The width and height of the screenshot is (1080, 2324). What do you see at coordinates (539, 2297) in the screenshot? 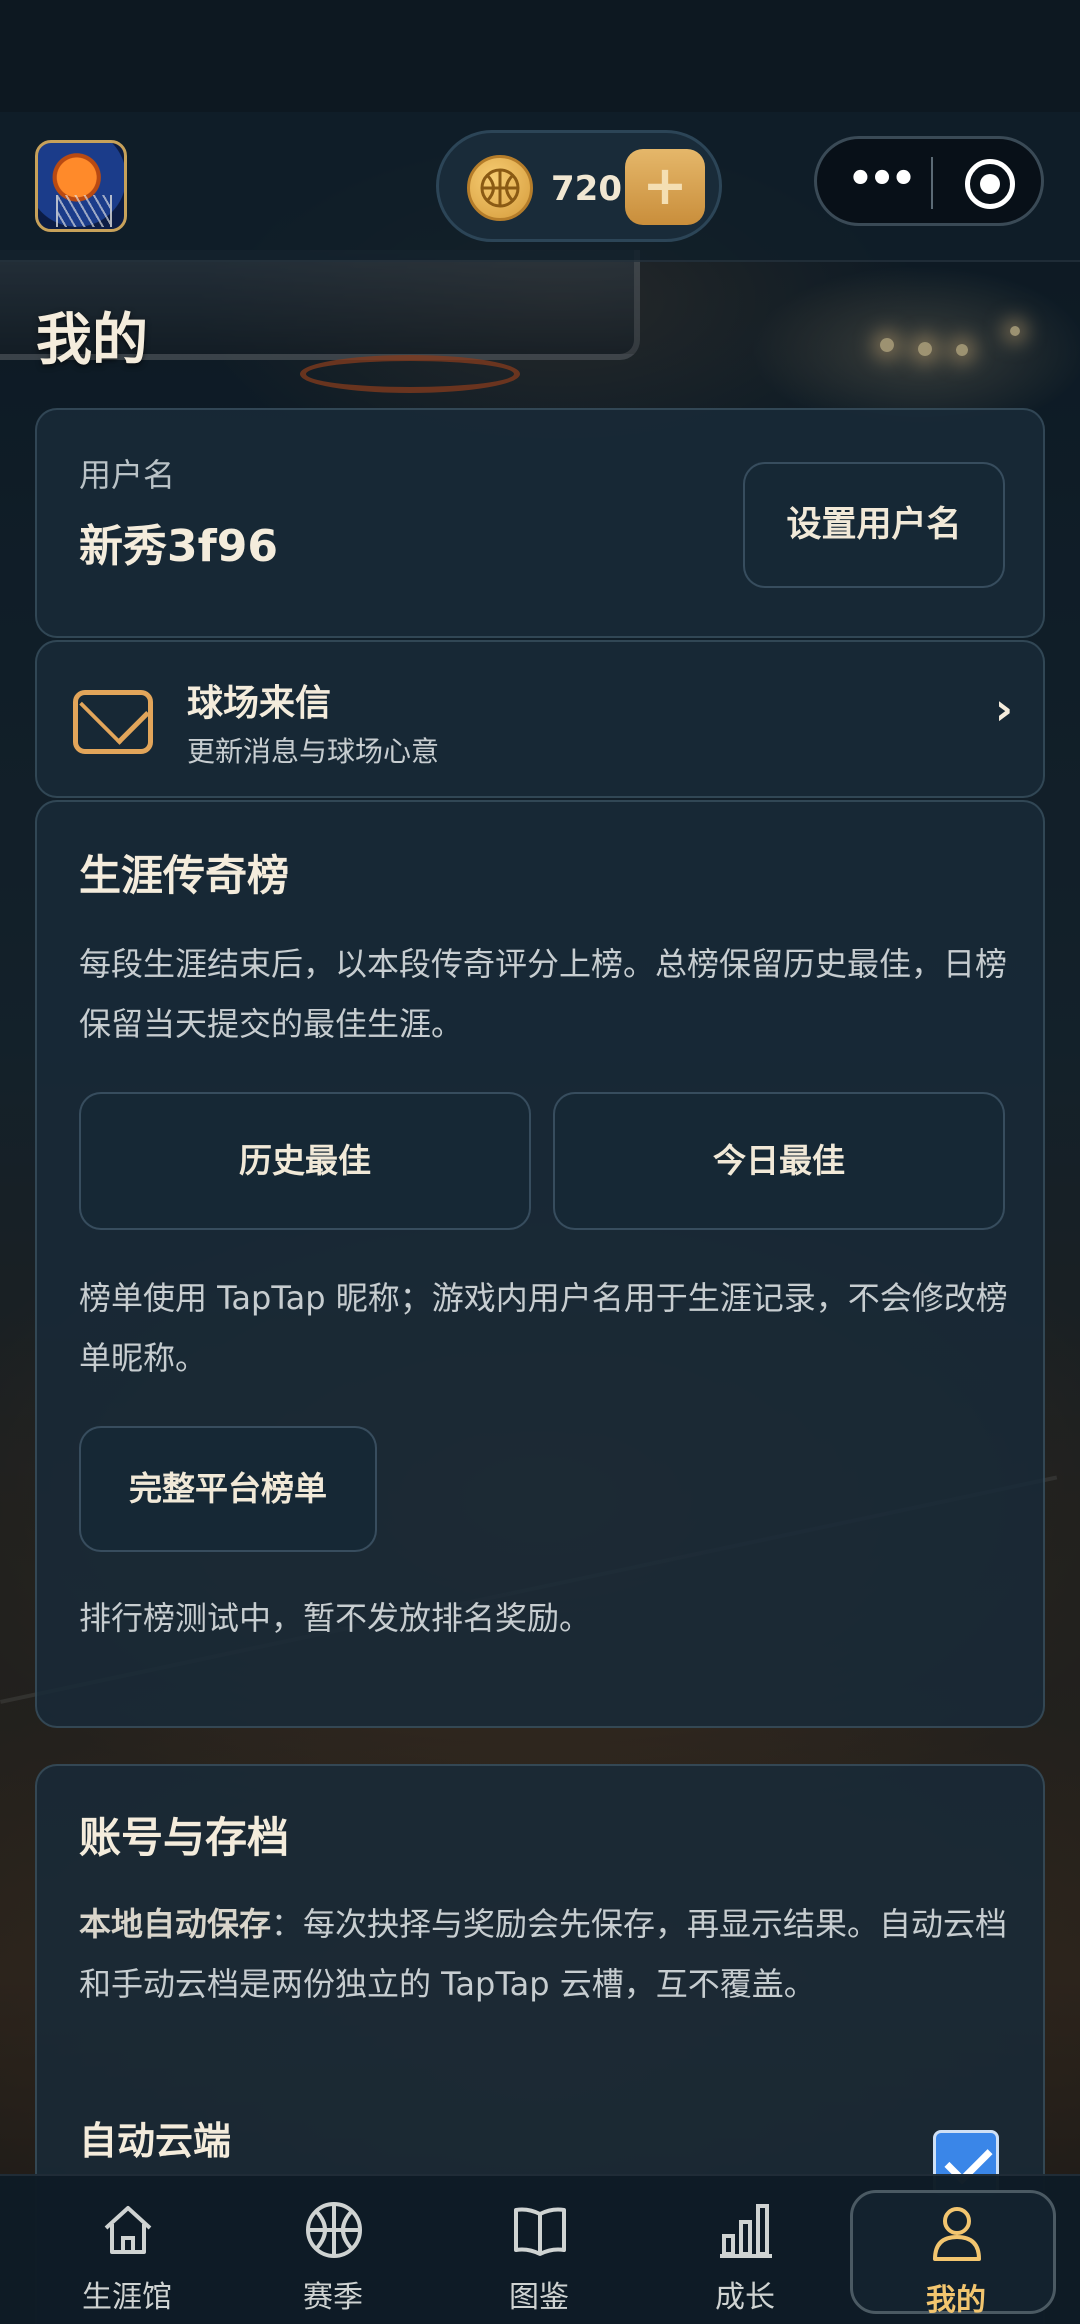
I see `tab-label: 图鉴` at bounding box center [539, 2297].